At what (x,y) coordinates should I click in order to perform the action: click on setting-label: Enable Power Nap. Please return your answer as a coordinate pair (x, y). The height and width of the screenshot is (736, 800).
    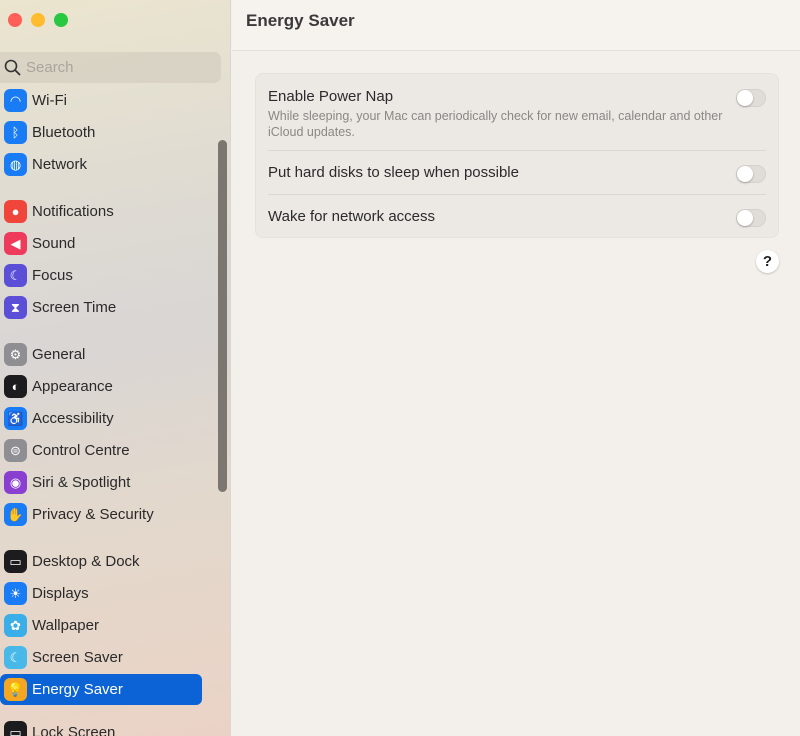
    Looking at the image, I should click on (331, 96).